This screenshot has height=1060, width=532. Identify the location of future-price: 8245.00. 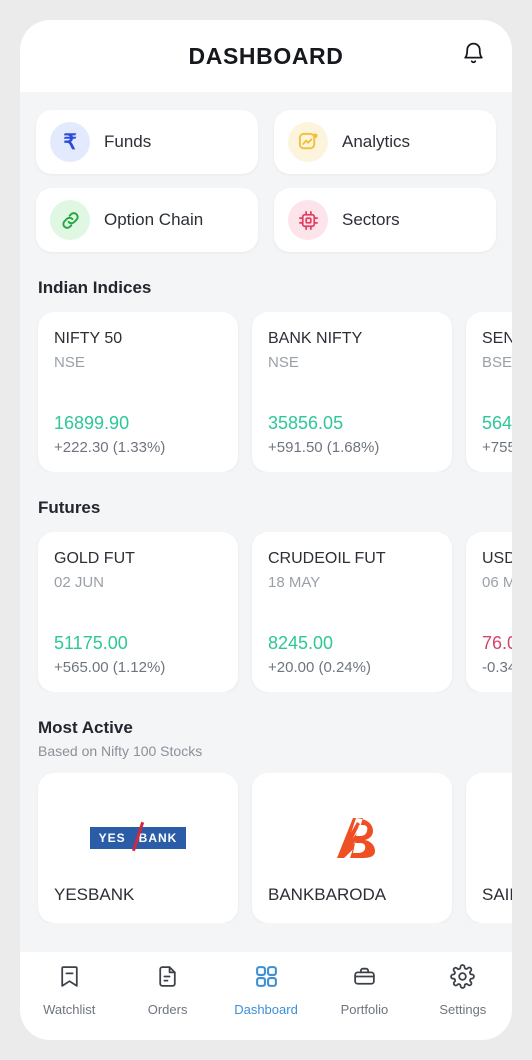
(301, 643).